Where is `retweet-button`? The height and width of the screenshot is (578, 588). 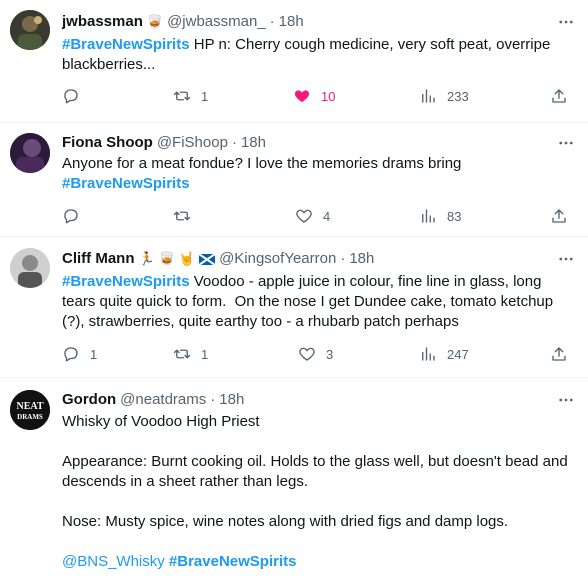
retweet-button is located at coordinates (182, 216).